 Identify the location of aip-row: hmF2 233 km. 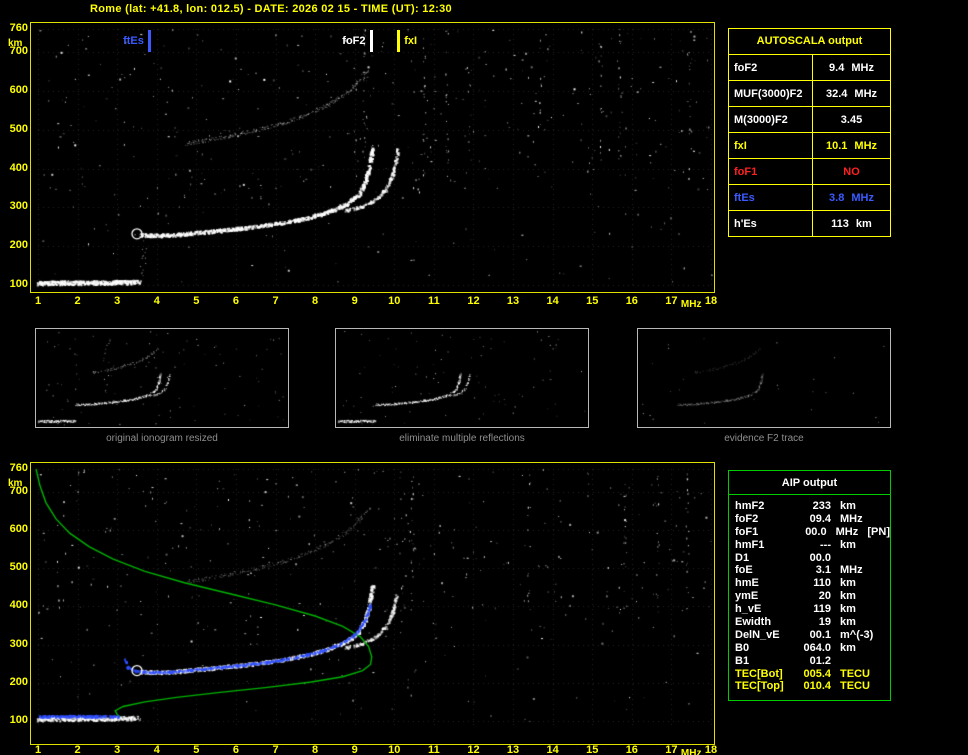
(809, 506).